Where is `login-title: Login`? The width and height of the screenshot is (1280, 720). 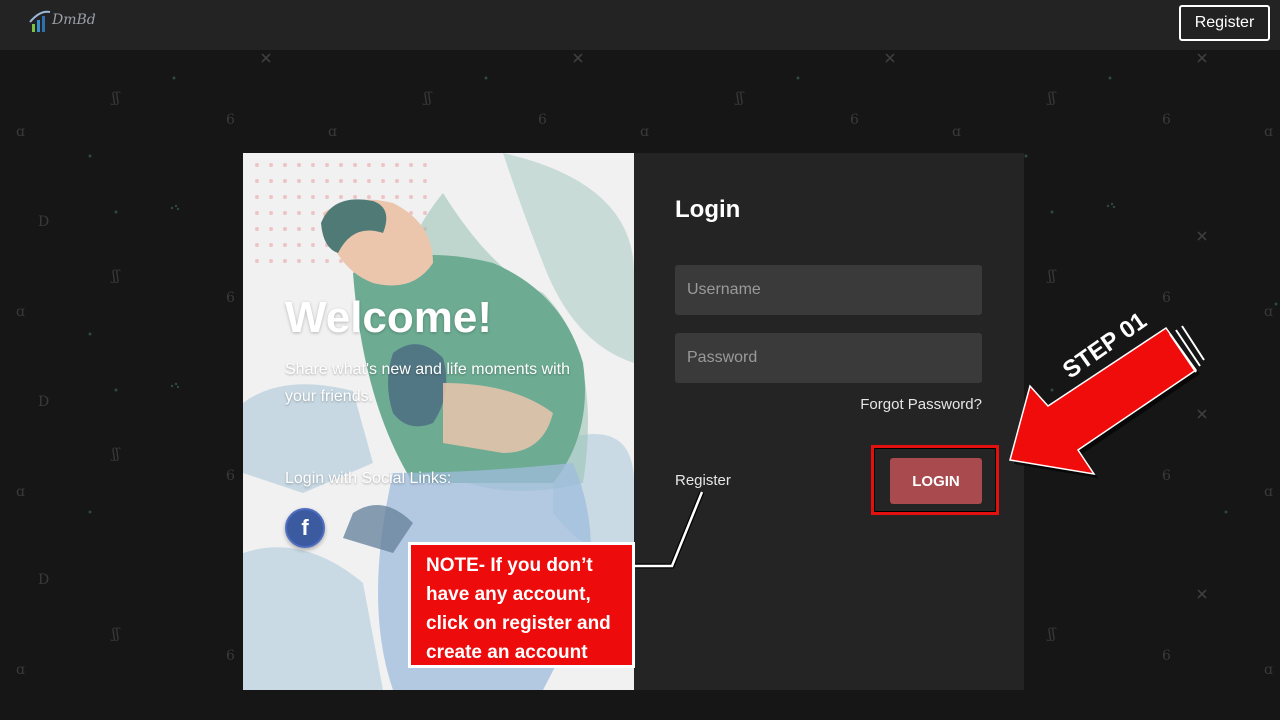 login-title: Login is located at coordinates (708, 209).